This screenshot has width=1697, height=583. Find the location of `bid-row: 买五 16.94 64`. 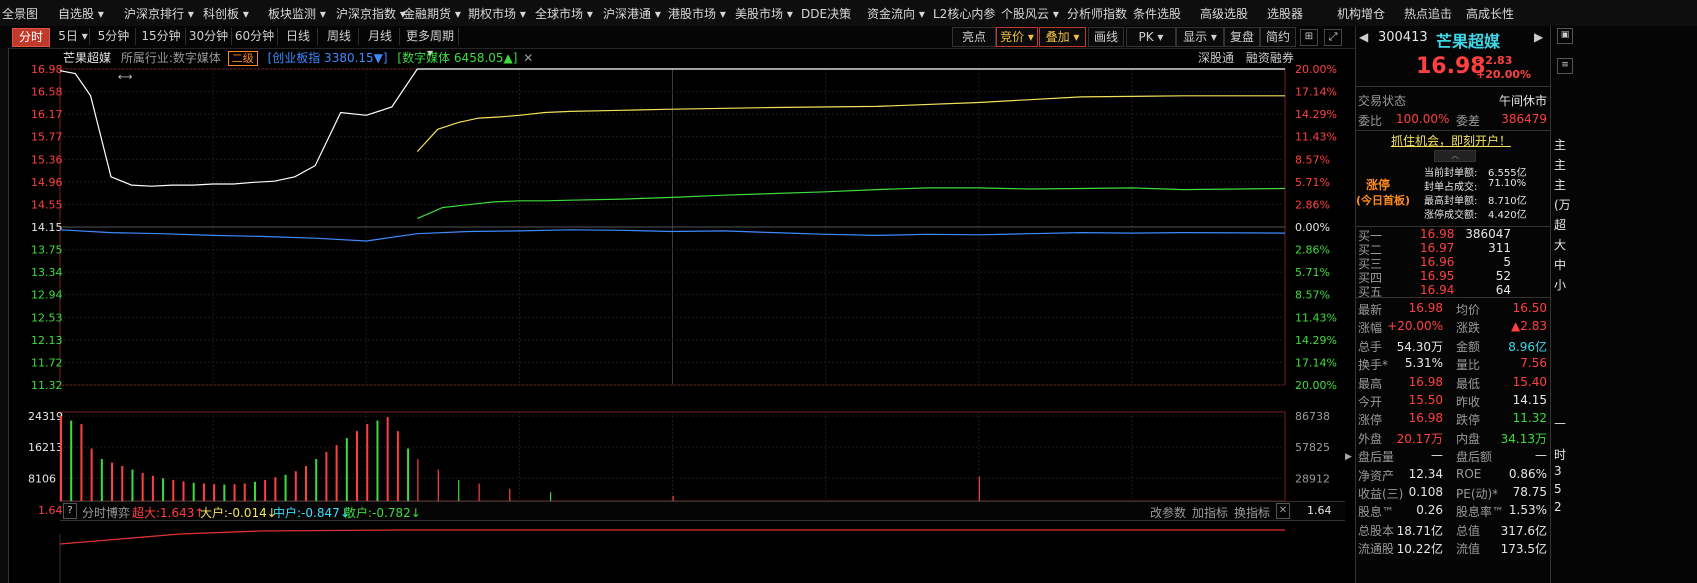

bid-row: 买五 16.94 64 is located at coordinates (1453, 291).